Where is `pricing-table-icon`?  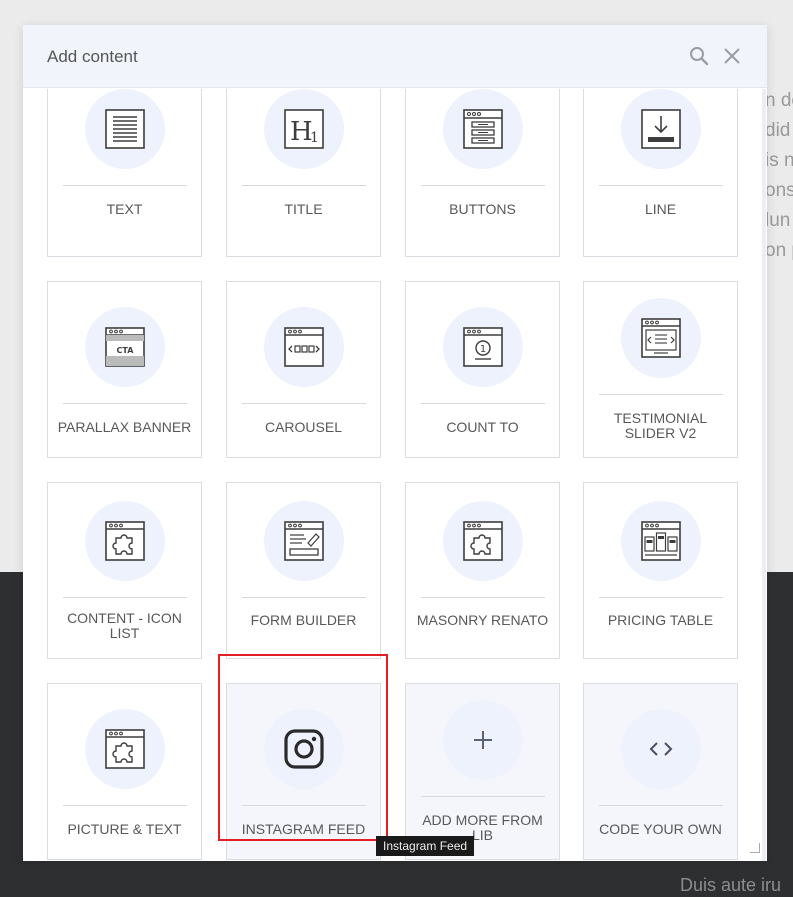 pricing-table-icon is located at coordinates (661, 541).